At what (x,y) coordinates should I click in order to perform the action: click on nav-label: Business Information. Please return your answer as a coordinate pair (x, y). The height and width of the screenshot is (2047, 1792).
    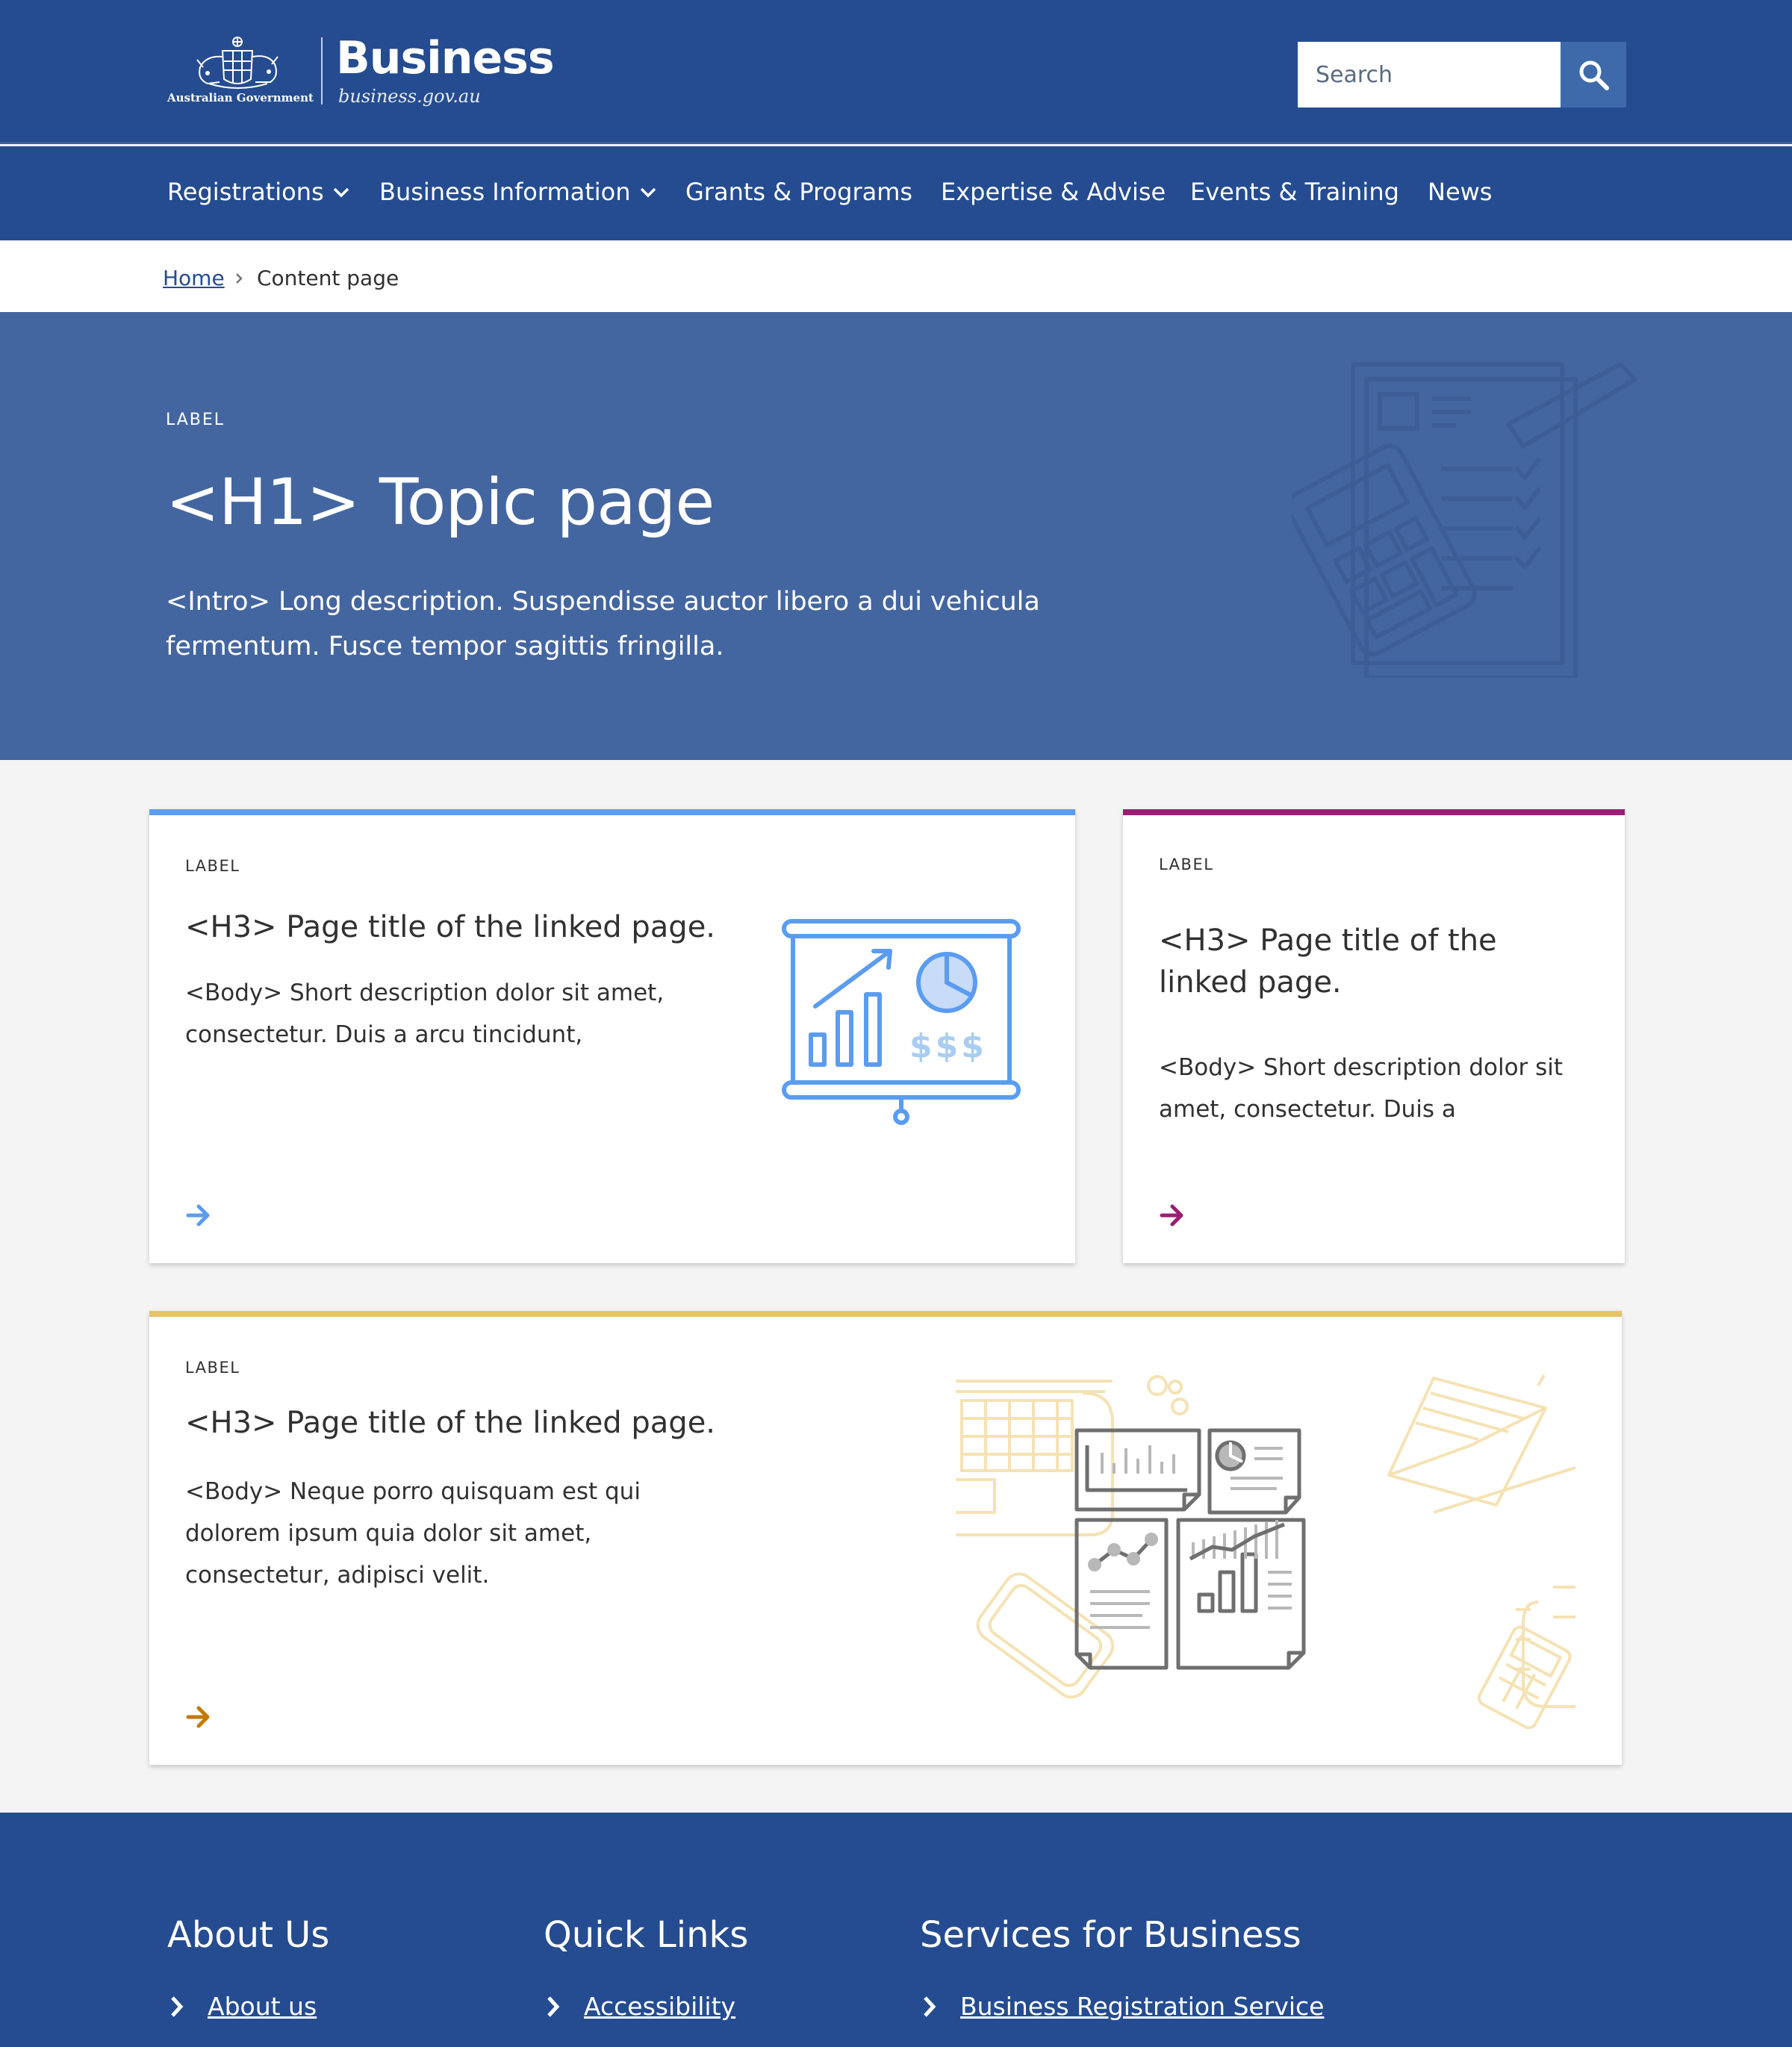
    Looking at the image, I should click on (505, 192).